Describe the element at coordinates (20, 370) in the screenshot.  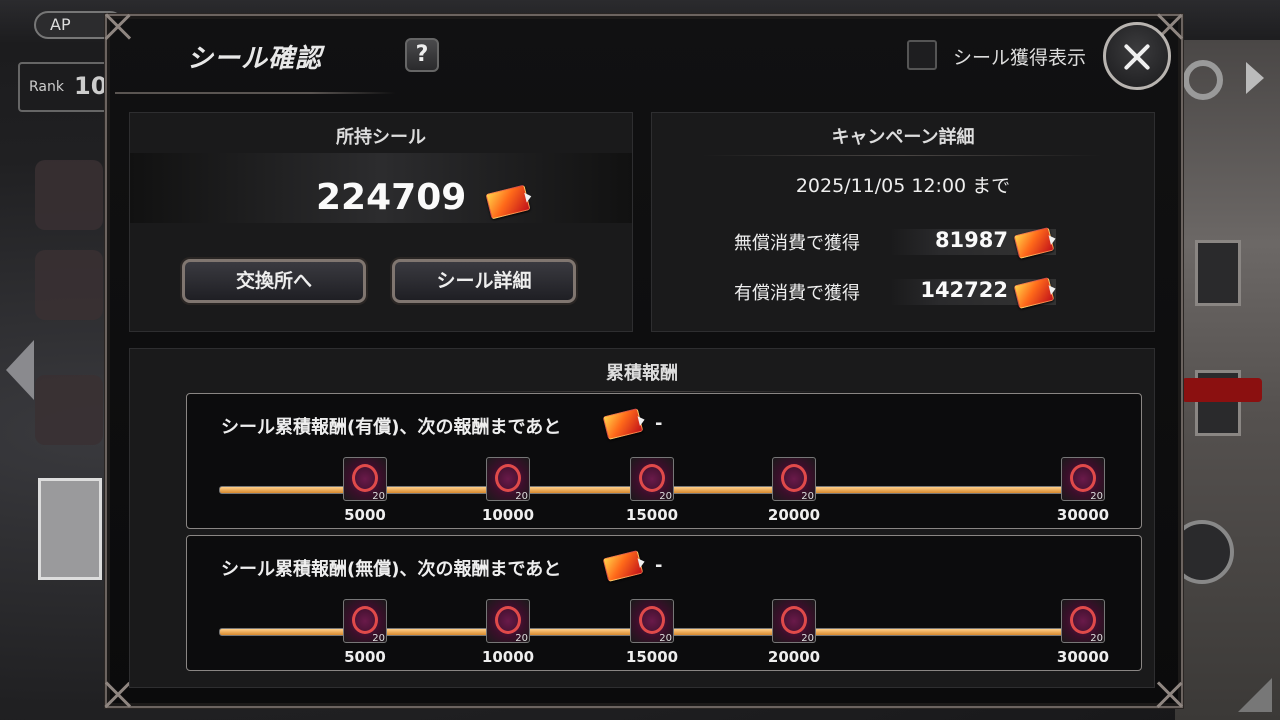
I see `left-arrow-icon` at that location.